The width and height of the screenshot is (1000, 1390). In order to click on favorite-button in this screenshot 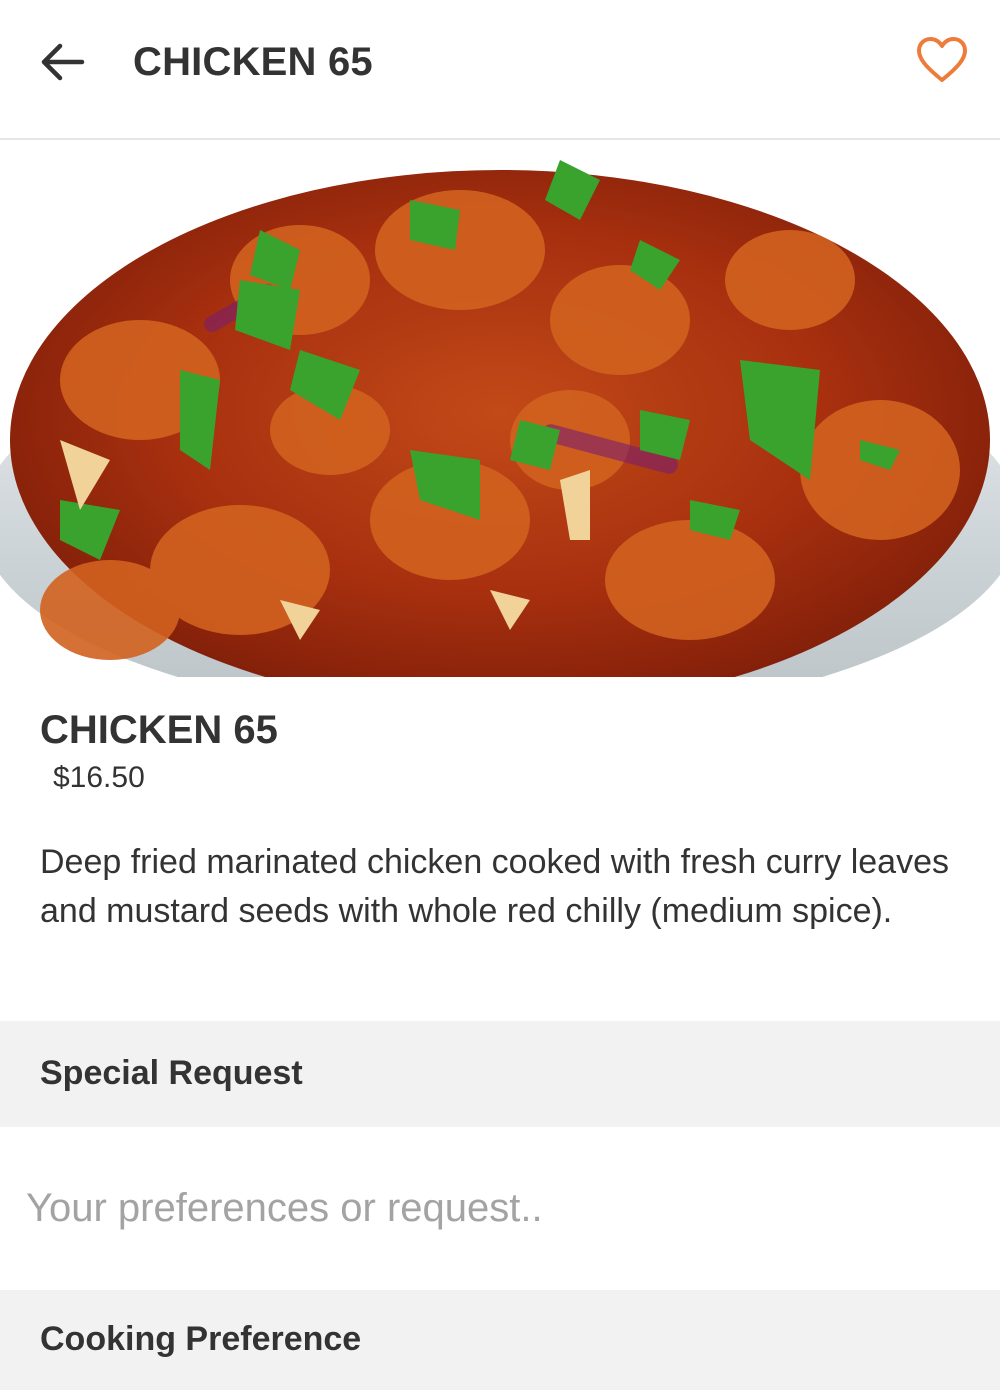, I will do `click(942, 60)`.